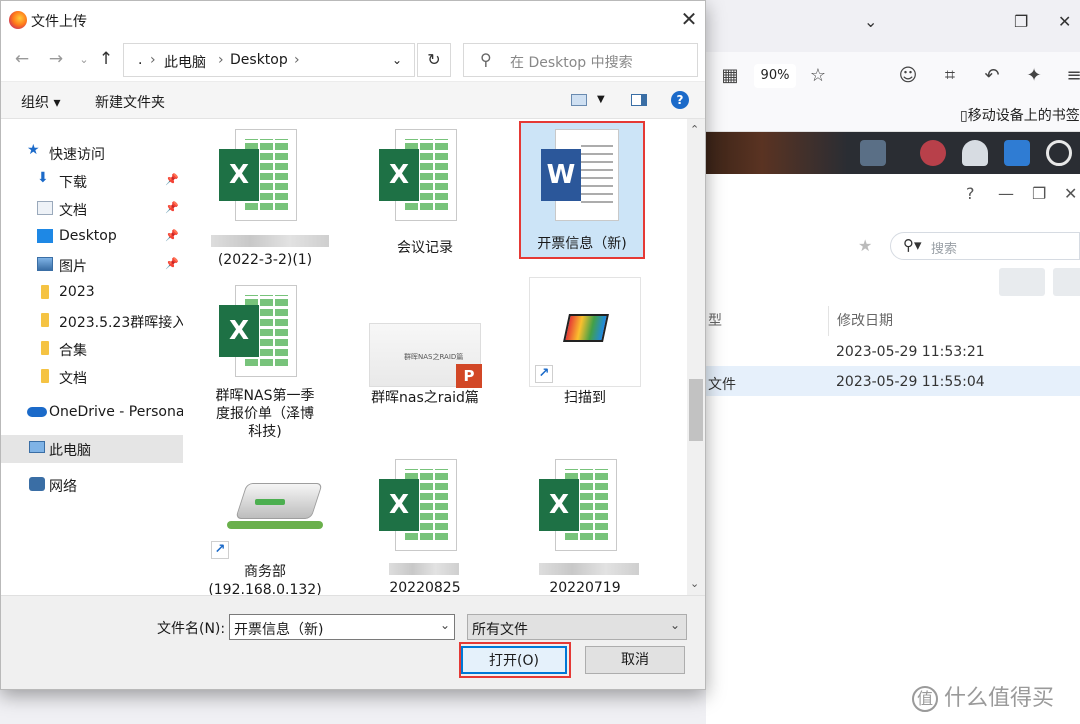 The image size is (1080, 724). I want to click on breadcrumb-this-pc: 此电脑, so click(185, 62).